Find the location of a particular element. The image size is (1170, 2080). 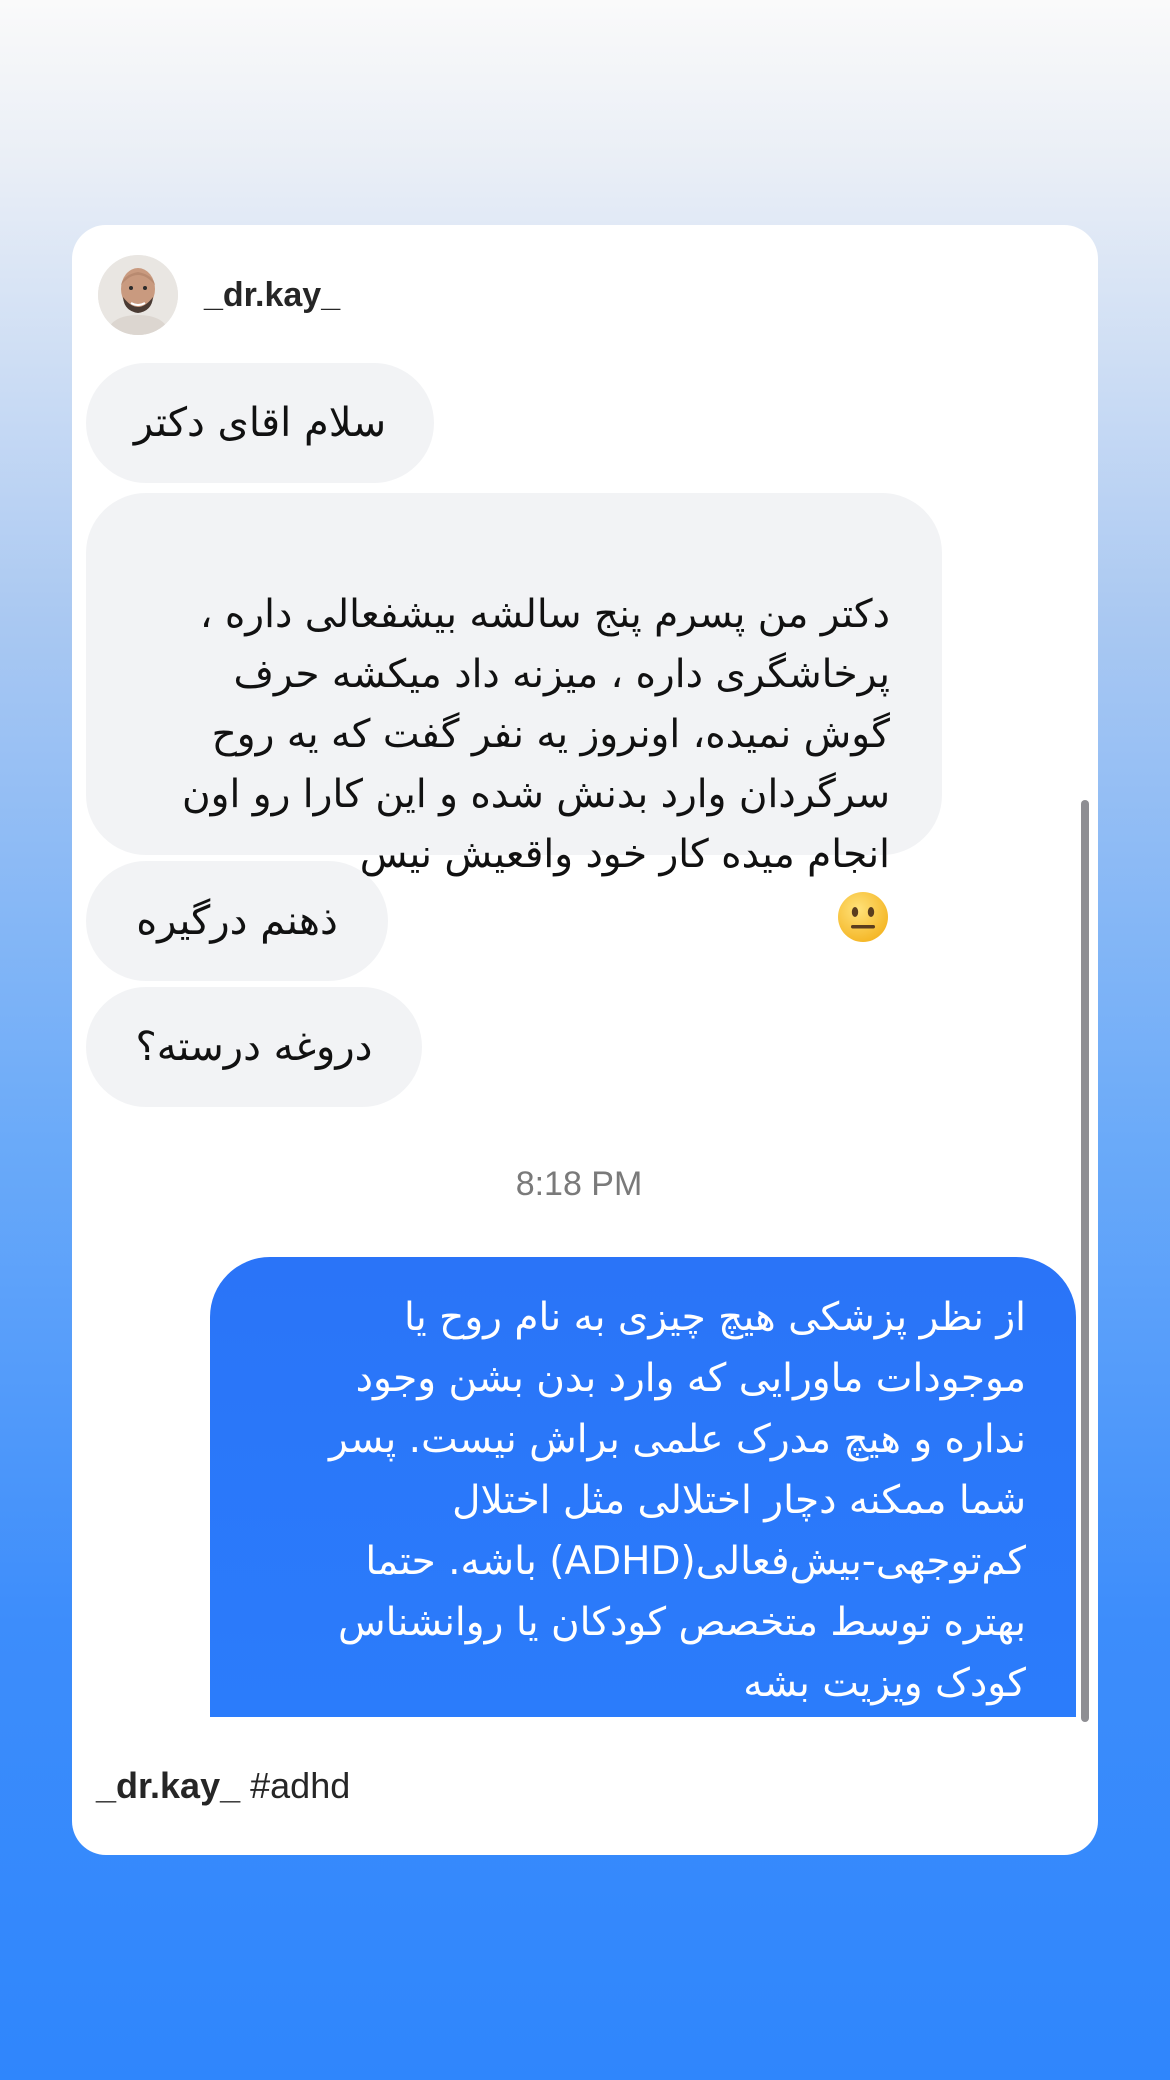

caption-username: _dr.kay_ is located at coordinates (168, 1785).